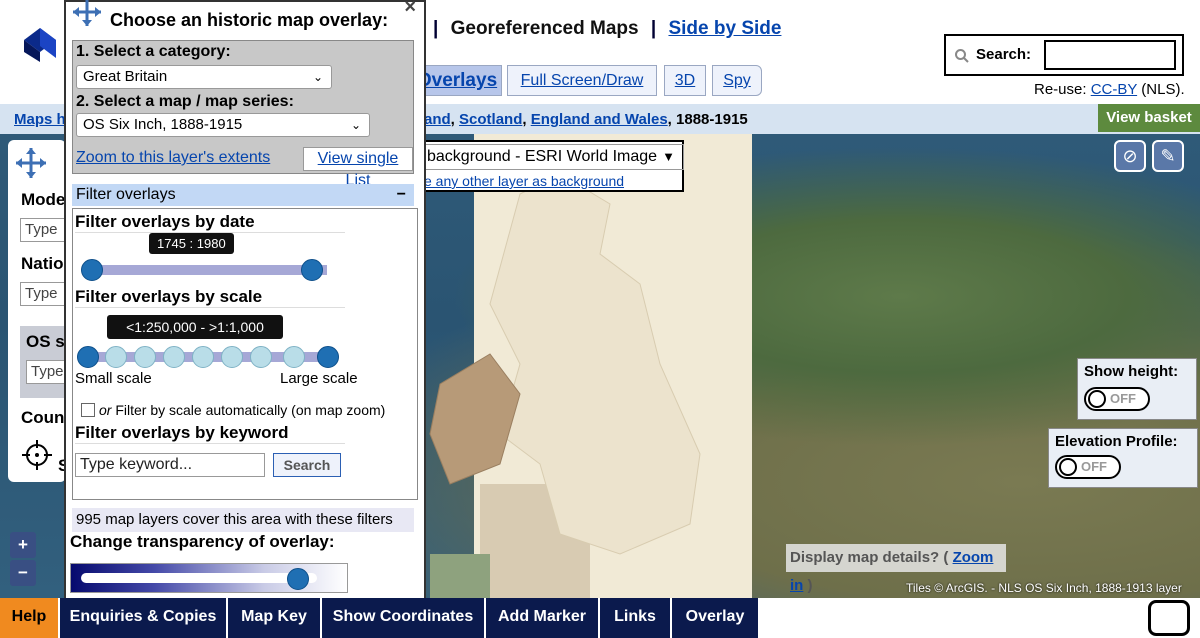  What do you see at coordinates (125, 76) in the screenshot?
I see `category-value: Great Britain` at bounding box center [125, 76].